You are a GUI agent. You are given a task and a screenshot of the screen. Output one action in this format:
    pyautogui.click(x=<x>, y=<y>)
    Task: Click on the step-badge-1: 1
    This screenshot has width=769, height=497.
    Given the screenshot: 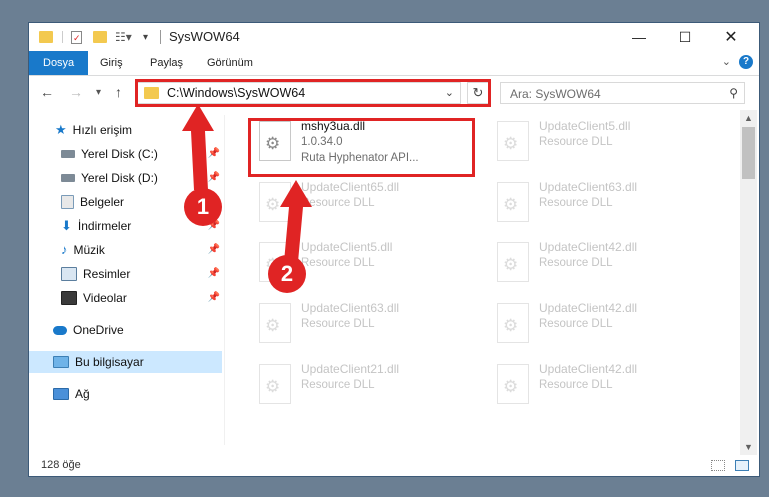 What is the action you would take?
    pyautogui.click(x=203, y=207)
    